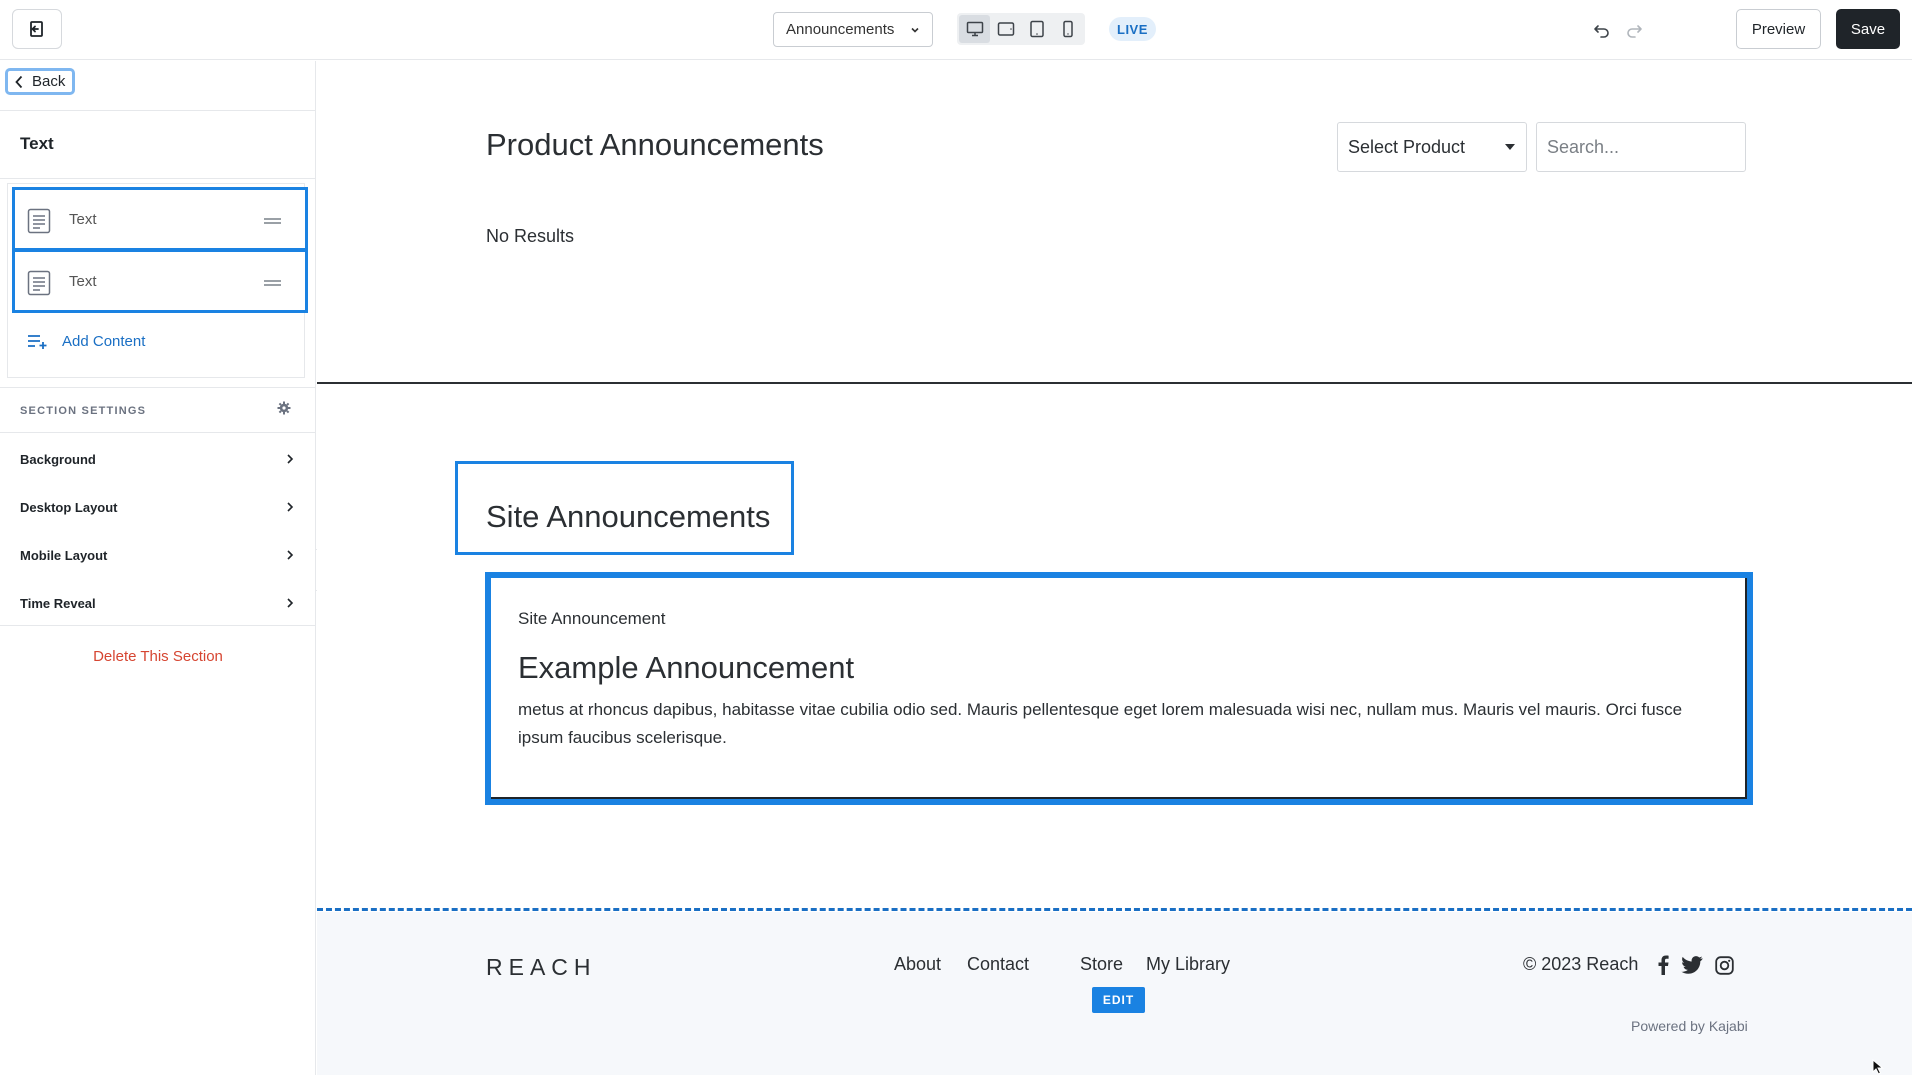 The height and width of the screenshot is (1075, 1912). Describe the element at coordinates (1188, 964) in the screenshot. I see `footer-link-my-library: My Library` at that location.